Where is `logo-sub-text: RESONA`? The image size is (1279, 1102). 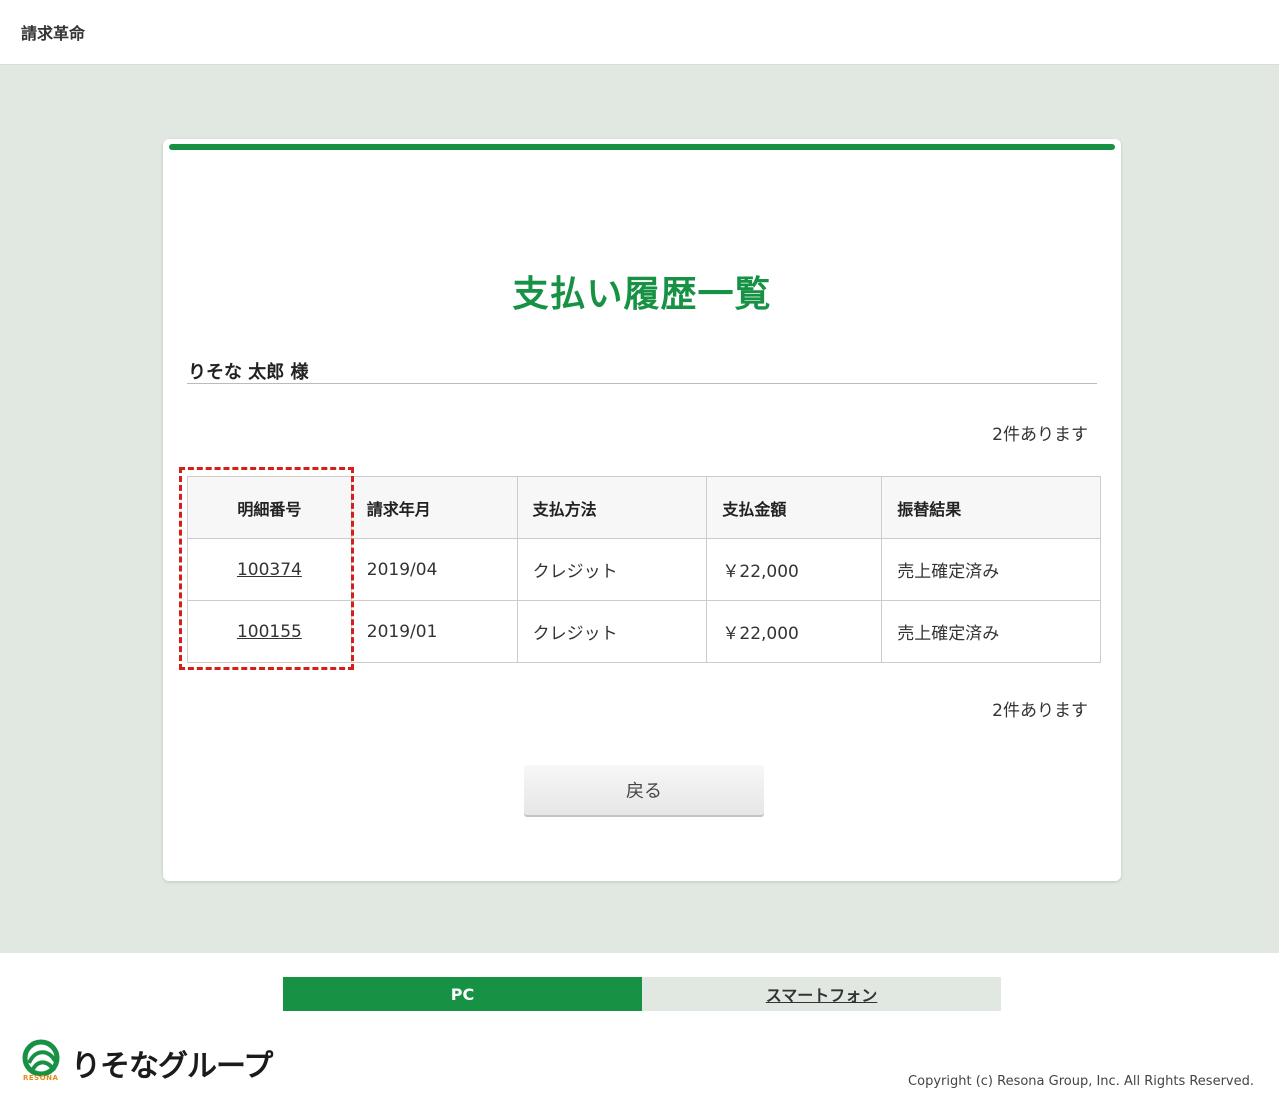
logo-sub-text: RESONA is located at coordinates (41, 1078).